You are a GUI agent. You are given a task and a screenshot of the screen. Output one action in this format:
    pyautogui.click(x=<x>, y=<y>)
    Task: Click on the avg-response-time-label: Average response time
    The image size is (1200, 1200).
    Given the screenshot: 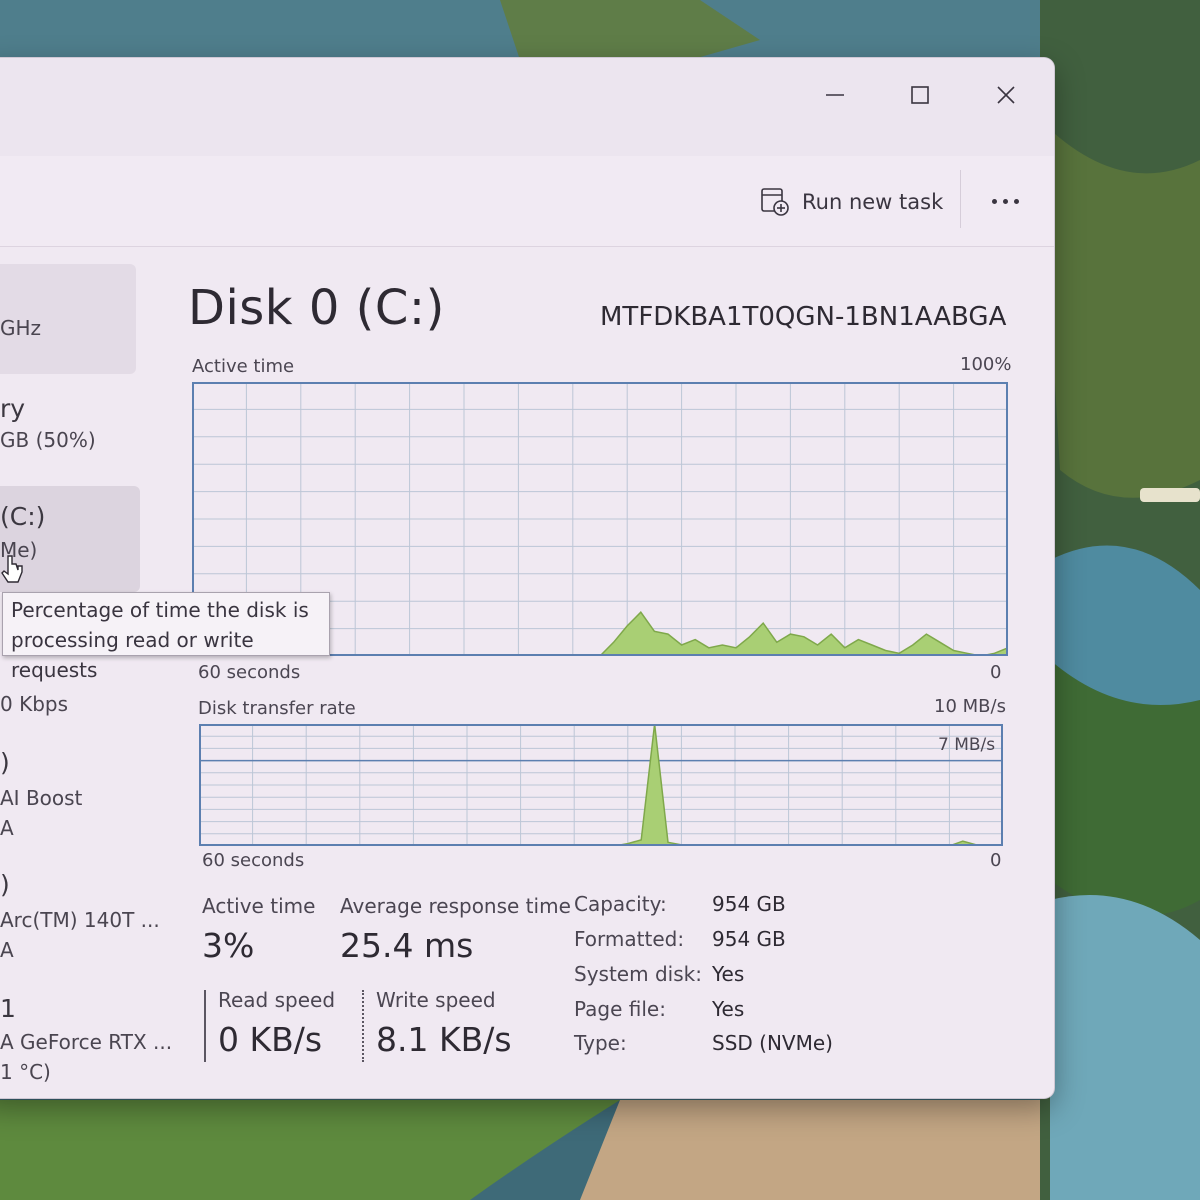 What is the action you would take?
    pyautogui.click(x=455, y=906)
    